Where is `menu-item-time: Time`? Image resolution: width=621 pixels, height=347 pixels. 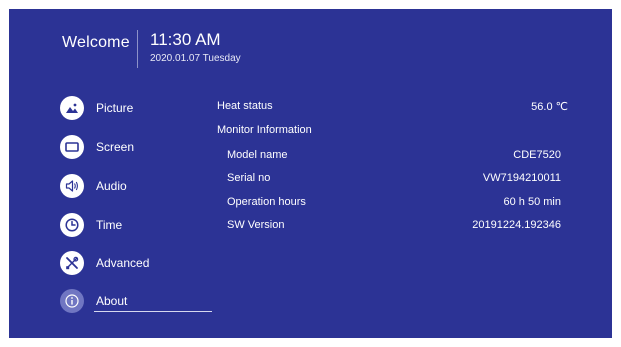
menu-item-time: Time is located at coordinates (140, 225).